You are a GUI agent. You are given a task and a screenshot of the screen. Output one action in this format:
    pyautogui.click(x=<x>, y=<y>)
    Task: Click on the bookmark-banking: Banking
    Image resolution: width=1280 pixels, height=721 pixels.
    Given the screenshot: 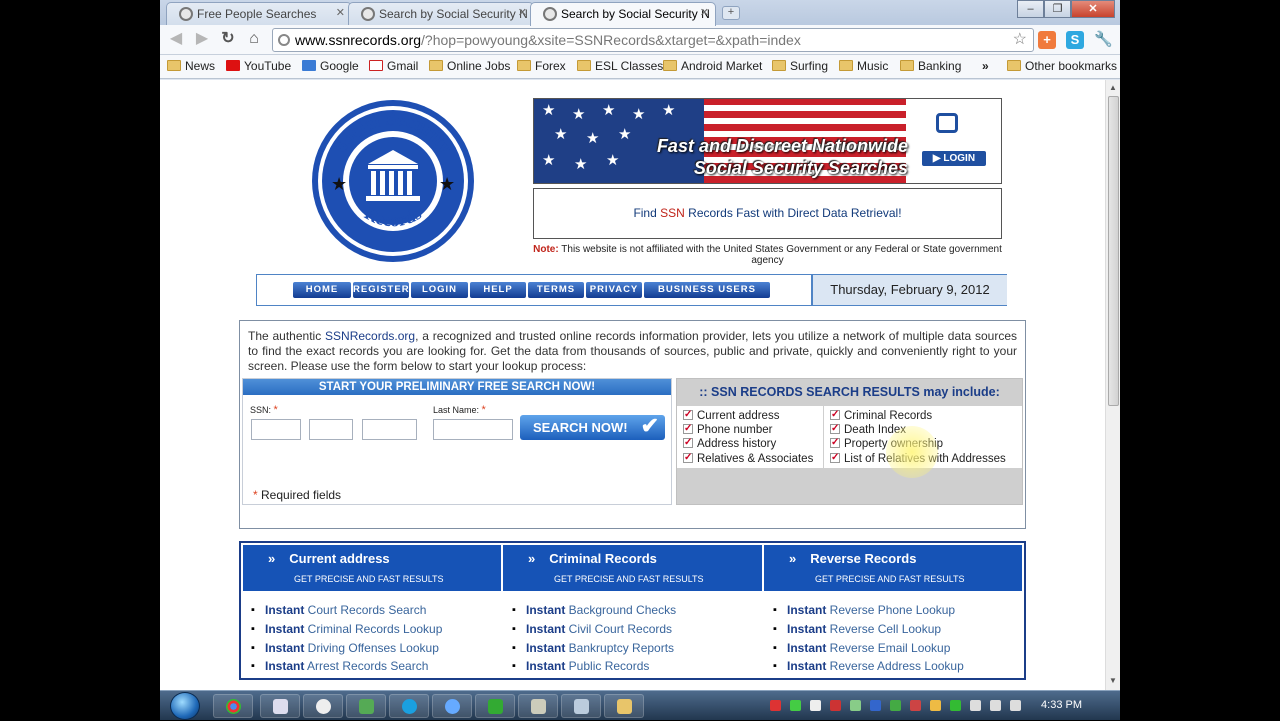 What is the action you would take?
    pyautogui.click(x=930, y=66)
    